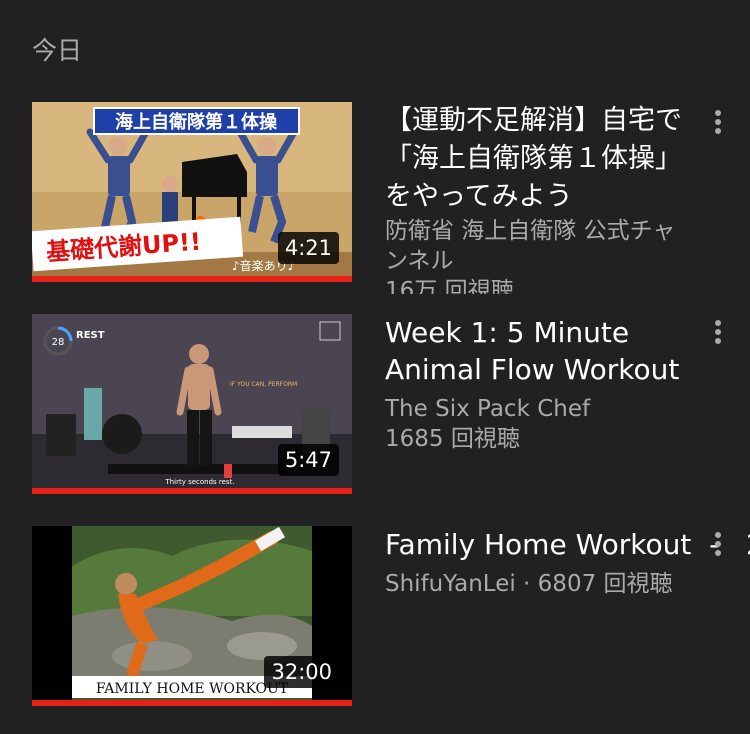 Image resolution: width=750 pixels, height=734 pixels. Describe the element at coordinates (308, 460) in the screenshot. I see `video-duration: 5:47` at that location.